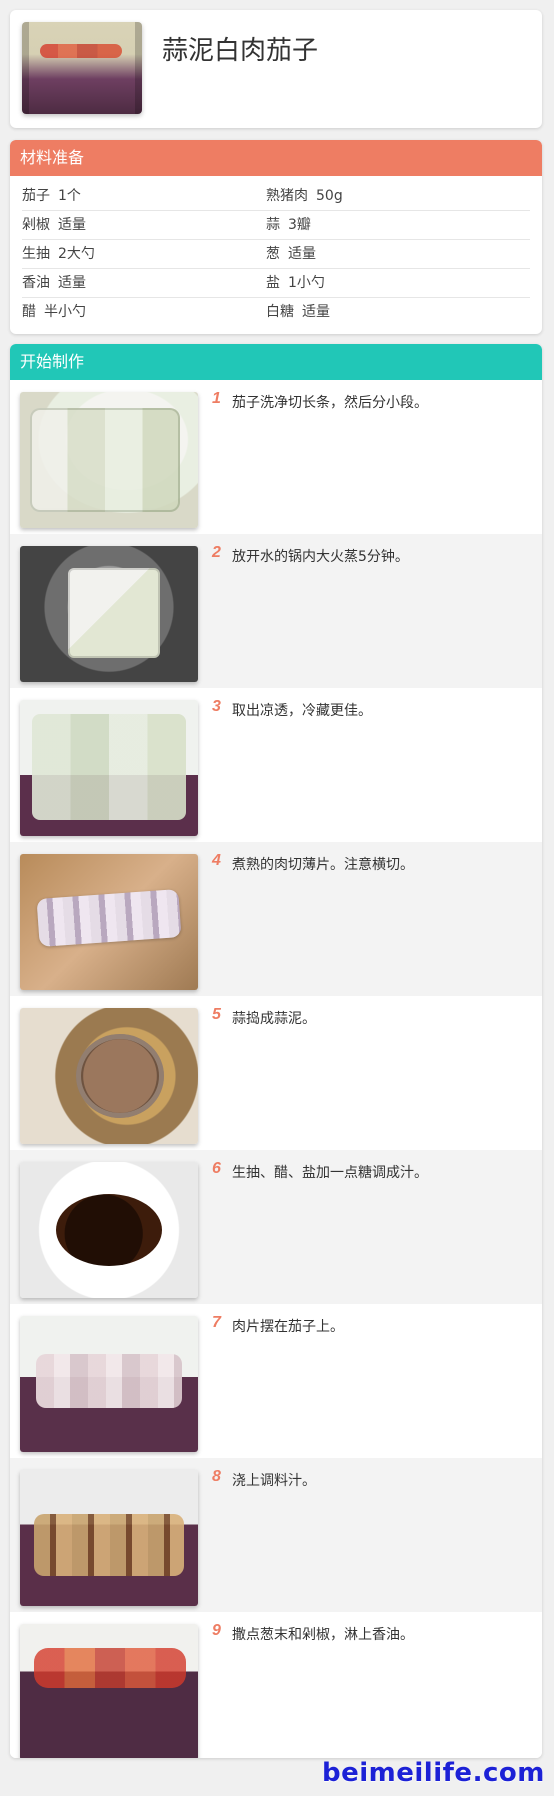 Image resolution: width=554 pixels, height=1796 pixels. I want to click on ingredient-row: 醋半小勺 白糖 适量, so click(276, 312).